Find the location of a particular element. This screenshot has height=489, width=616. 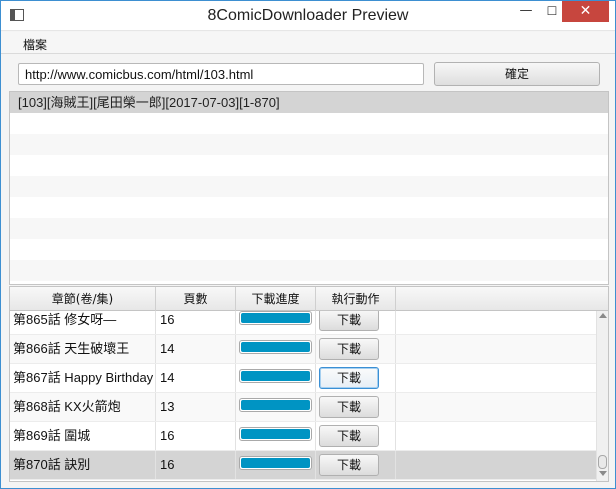

menu-bar: 檔案 is located at coordinates (308, 43).